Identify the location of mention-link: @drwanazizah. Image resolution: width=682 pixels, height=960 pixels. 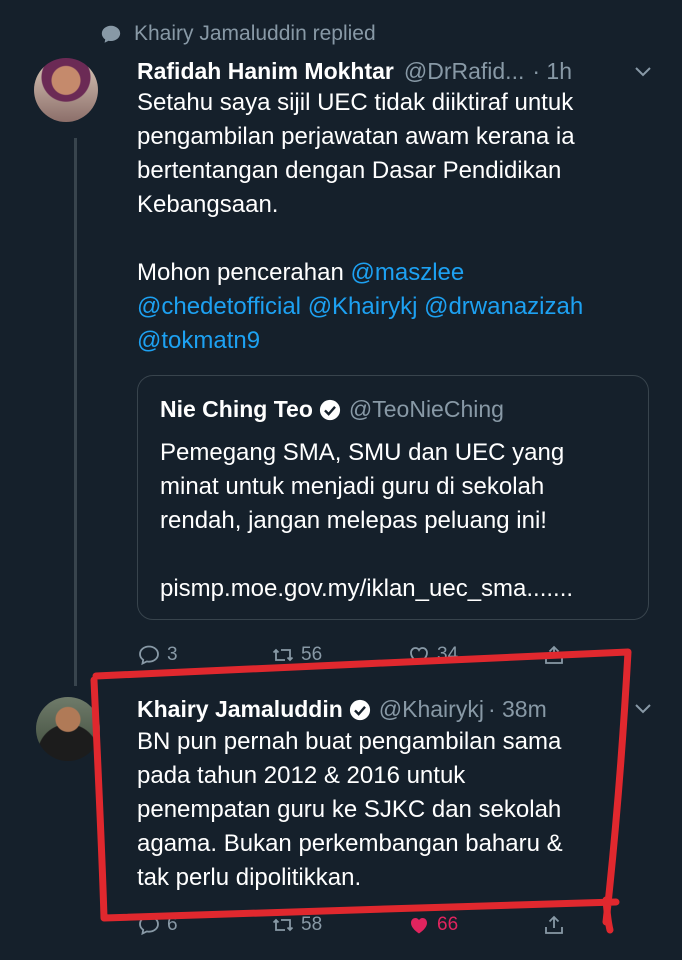
(503, 306).